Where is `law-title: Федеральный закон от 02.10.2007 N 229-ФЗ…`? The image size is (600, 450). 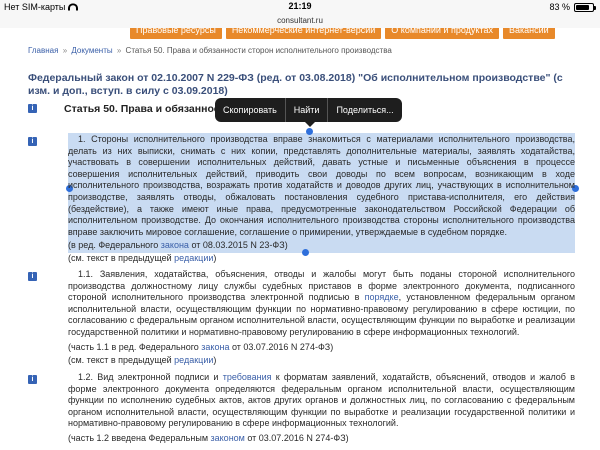 law-title: Федеральный закон от 02.10.2007 N 229-ФЗ… is located at coordinates (295, 84).